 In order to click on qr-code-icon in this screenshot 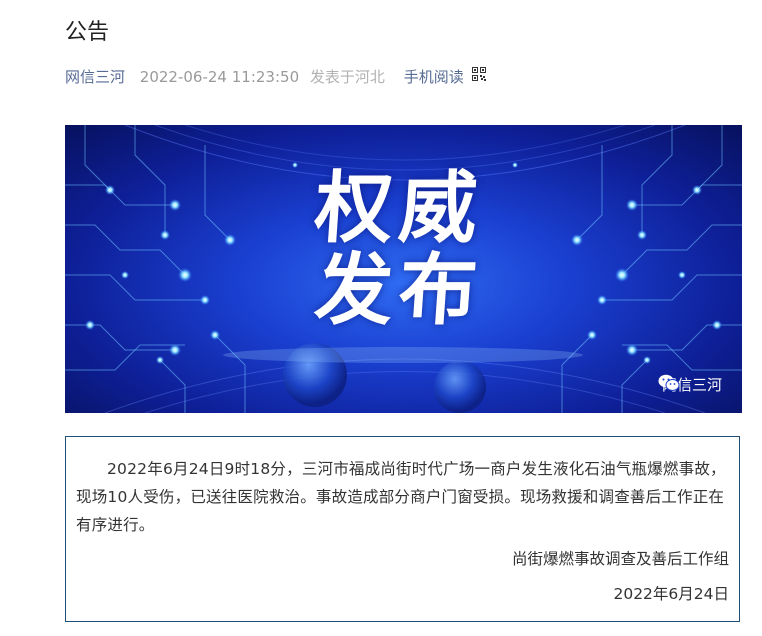, I will do `click(479, 76)`.